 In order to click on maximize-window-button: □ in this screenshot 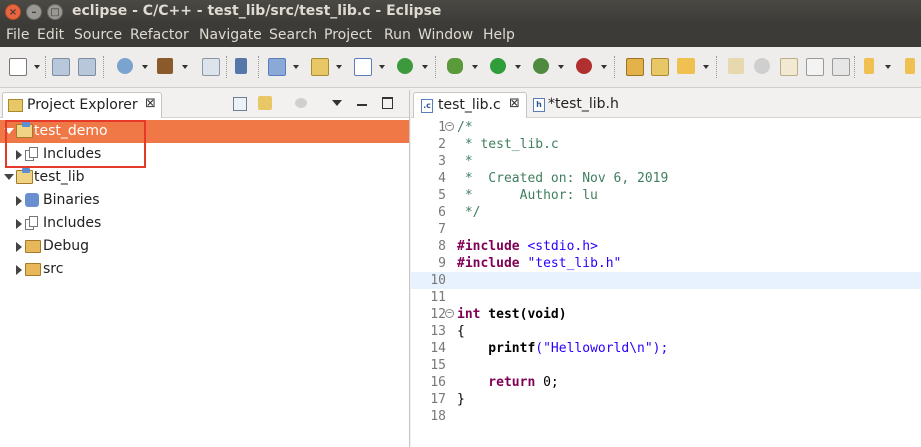, I will do `click(55, 12)`.